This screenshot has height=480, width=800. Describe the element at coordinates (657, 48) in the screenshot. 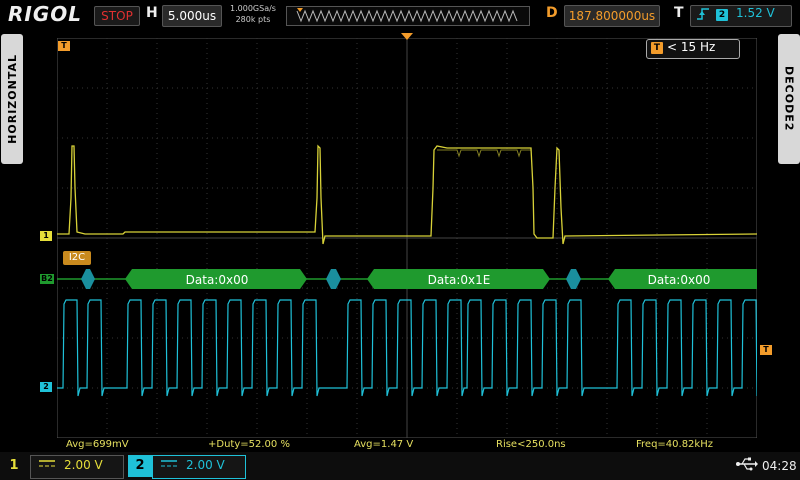

I see `trigger-icon: T` at that location.